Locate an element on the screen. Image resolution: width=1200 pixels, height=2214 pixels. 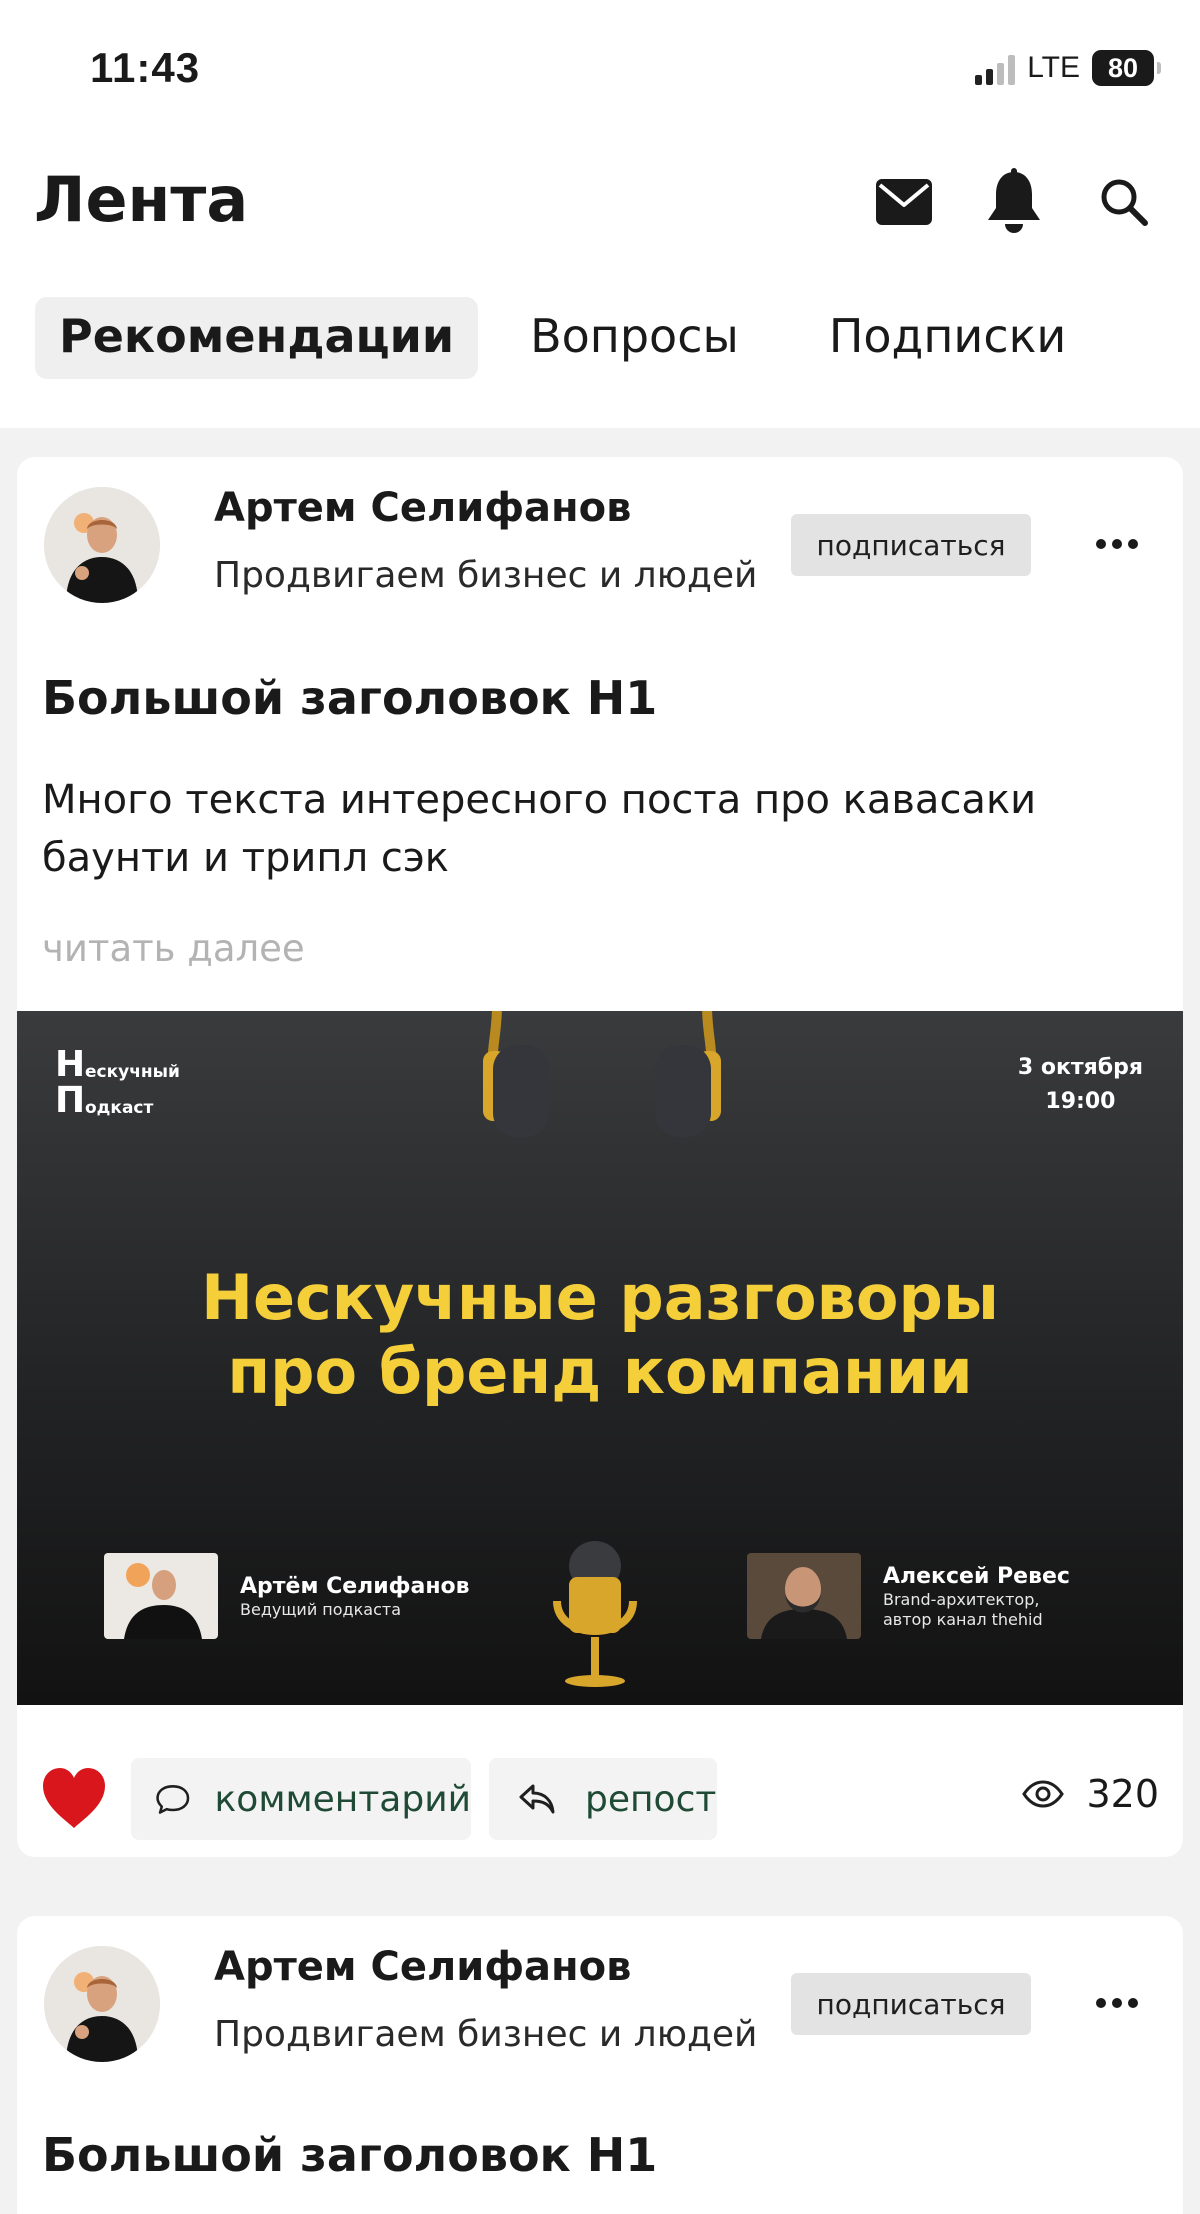
status-indicators: LTE 80 is located at coordinates (1068, 68).